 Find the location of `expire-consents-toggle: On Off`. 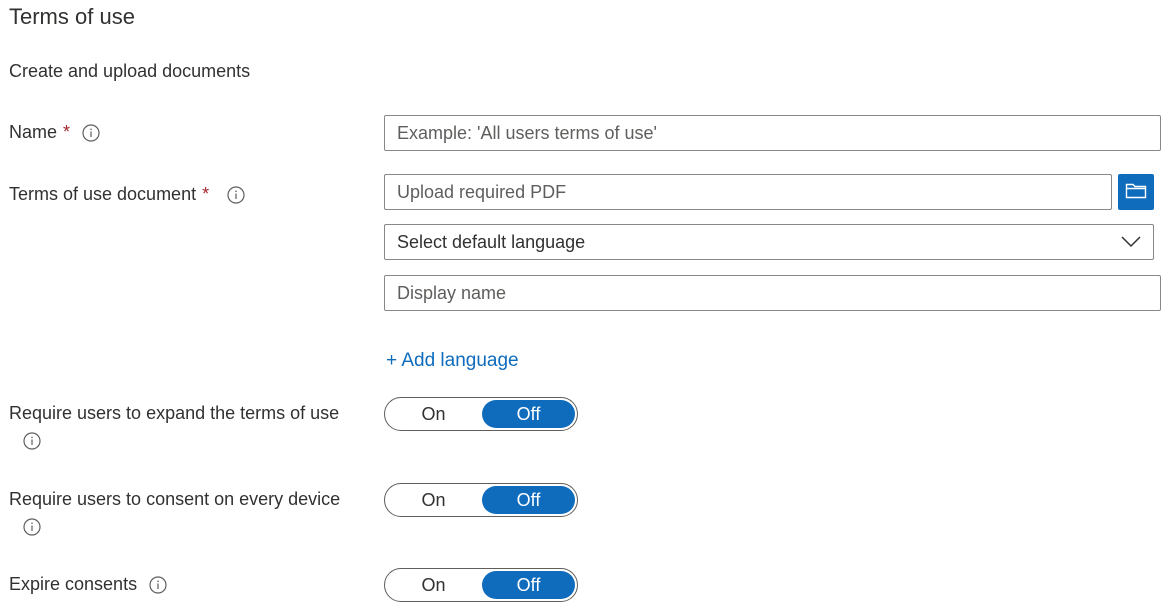

expire-consents-toggle: On Off is located at coordinates (481, 585).